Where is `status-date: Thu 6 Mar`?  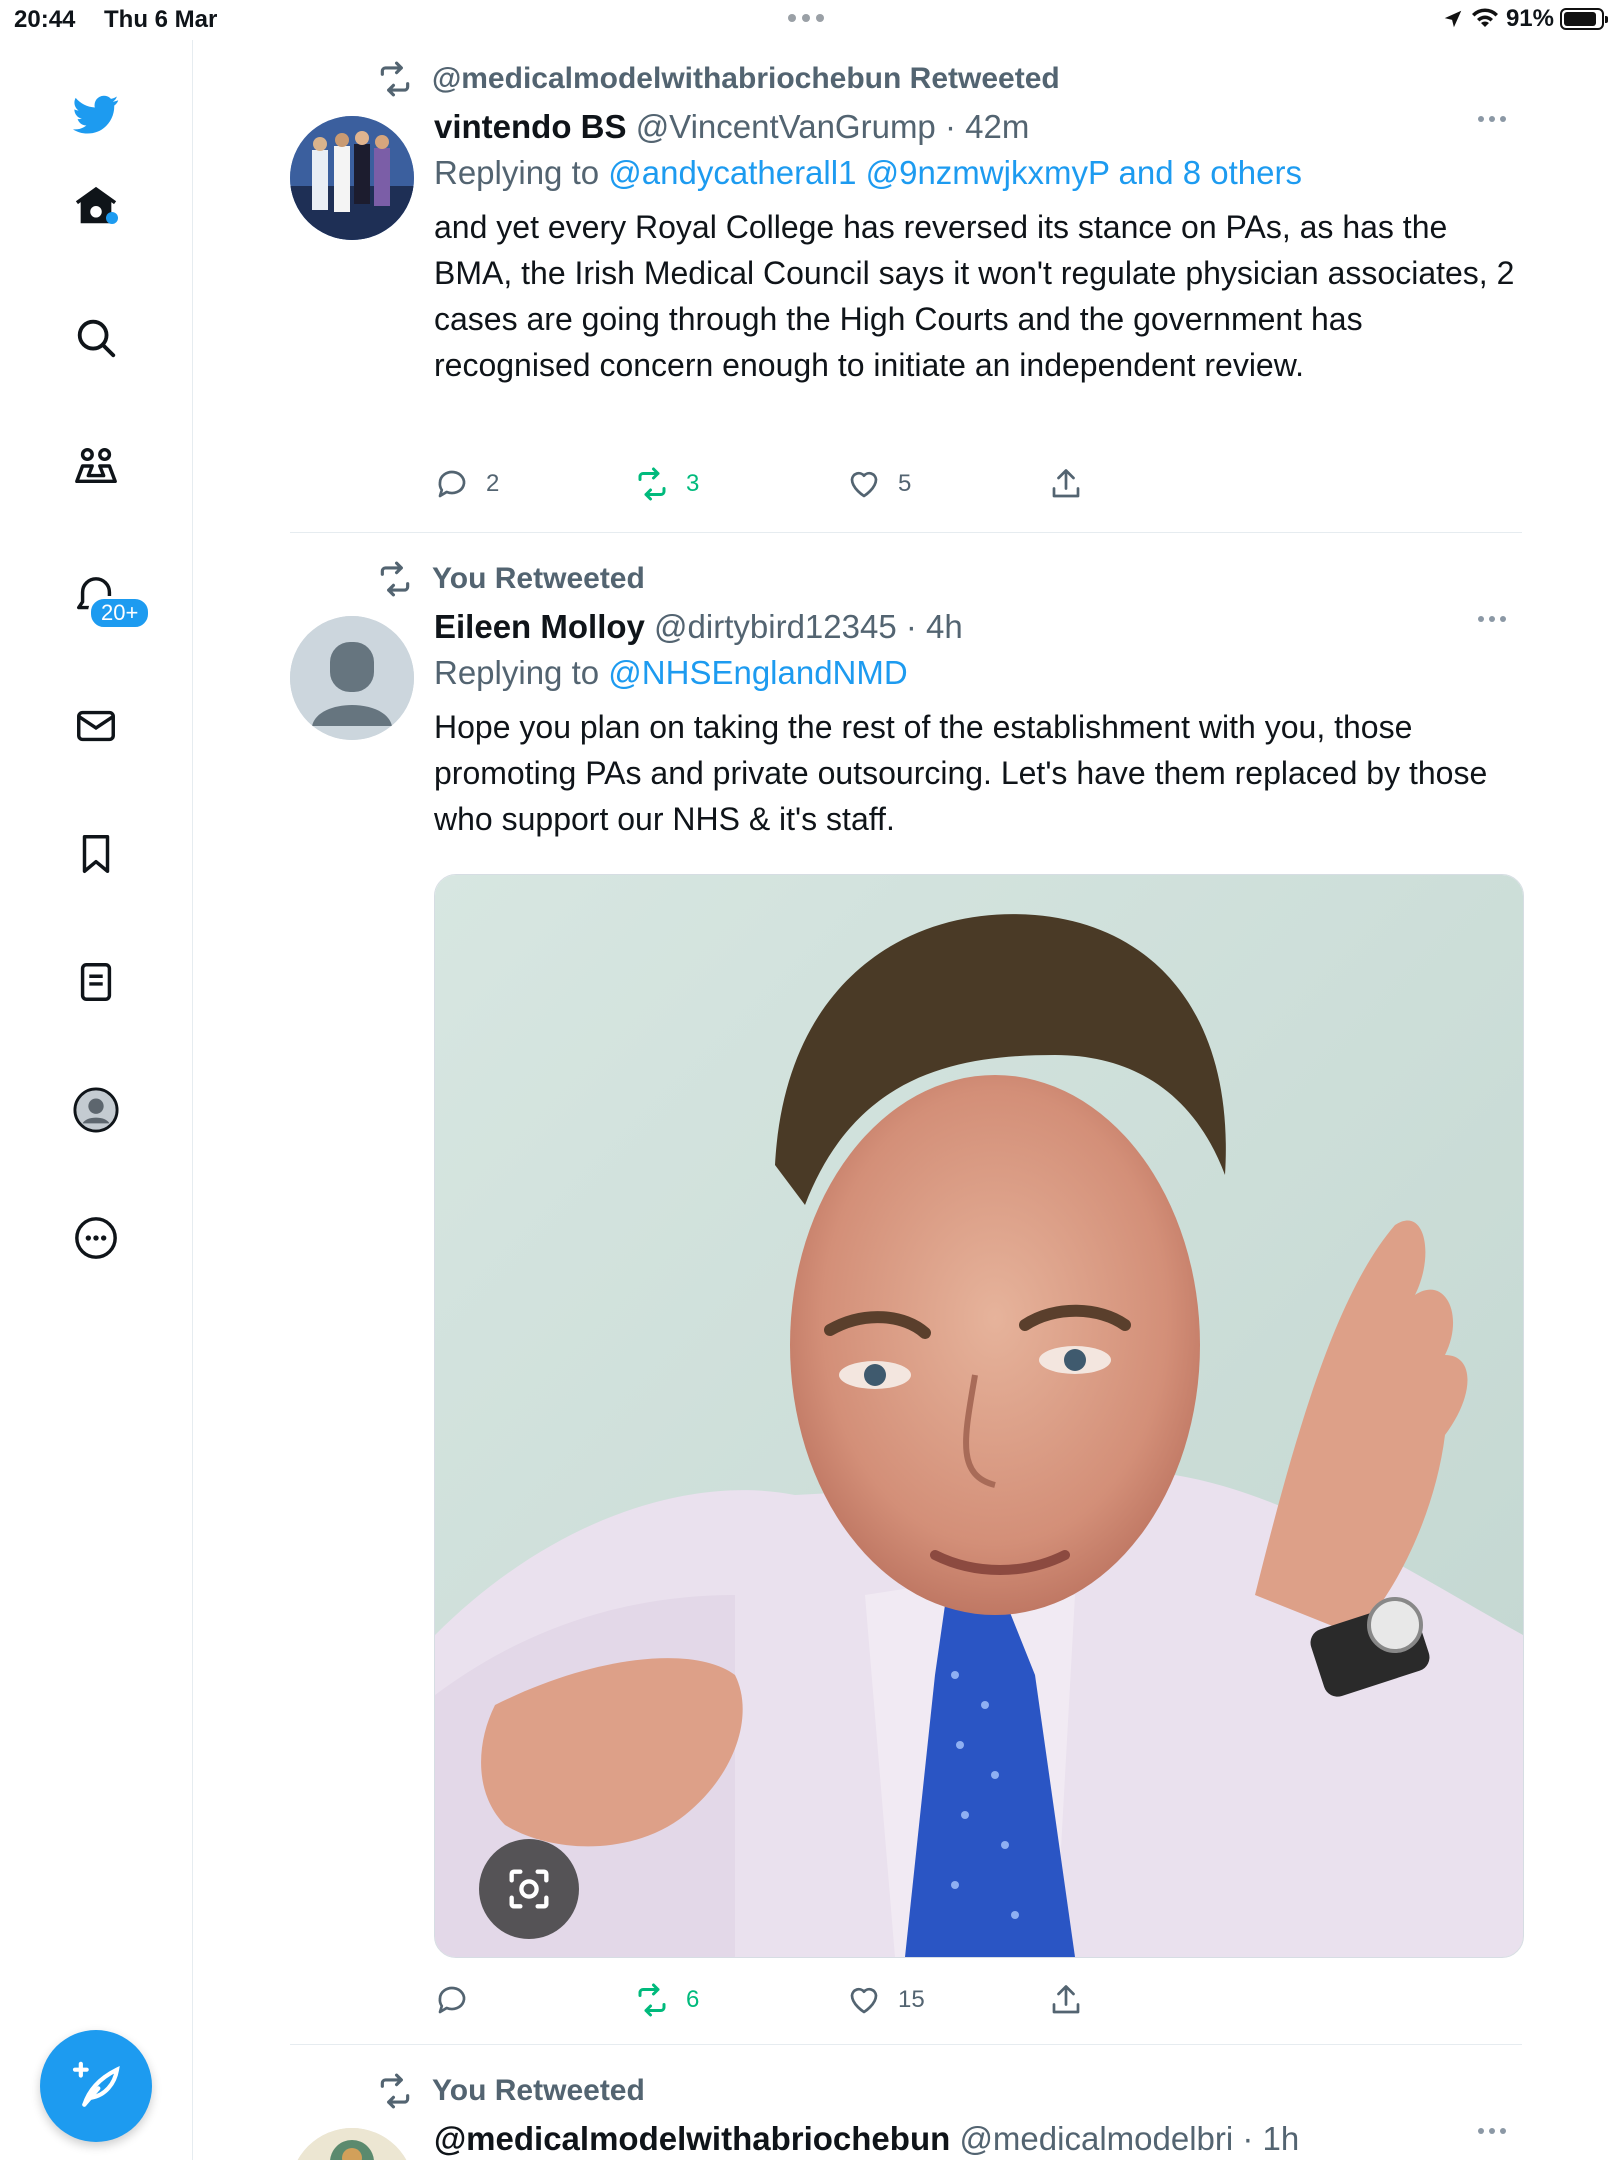
status-date: Thu 6 Mar is located at coordinates (161, 19).